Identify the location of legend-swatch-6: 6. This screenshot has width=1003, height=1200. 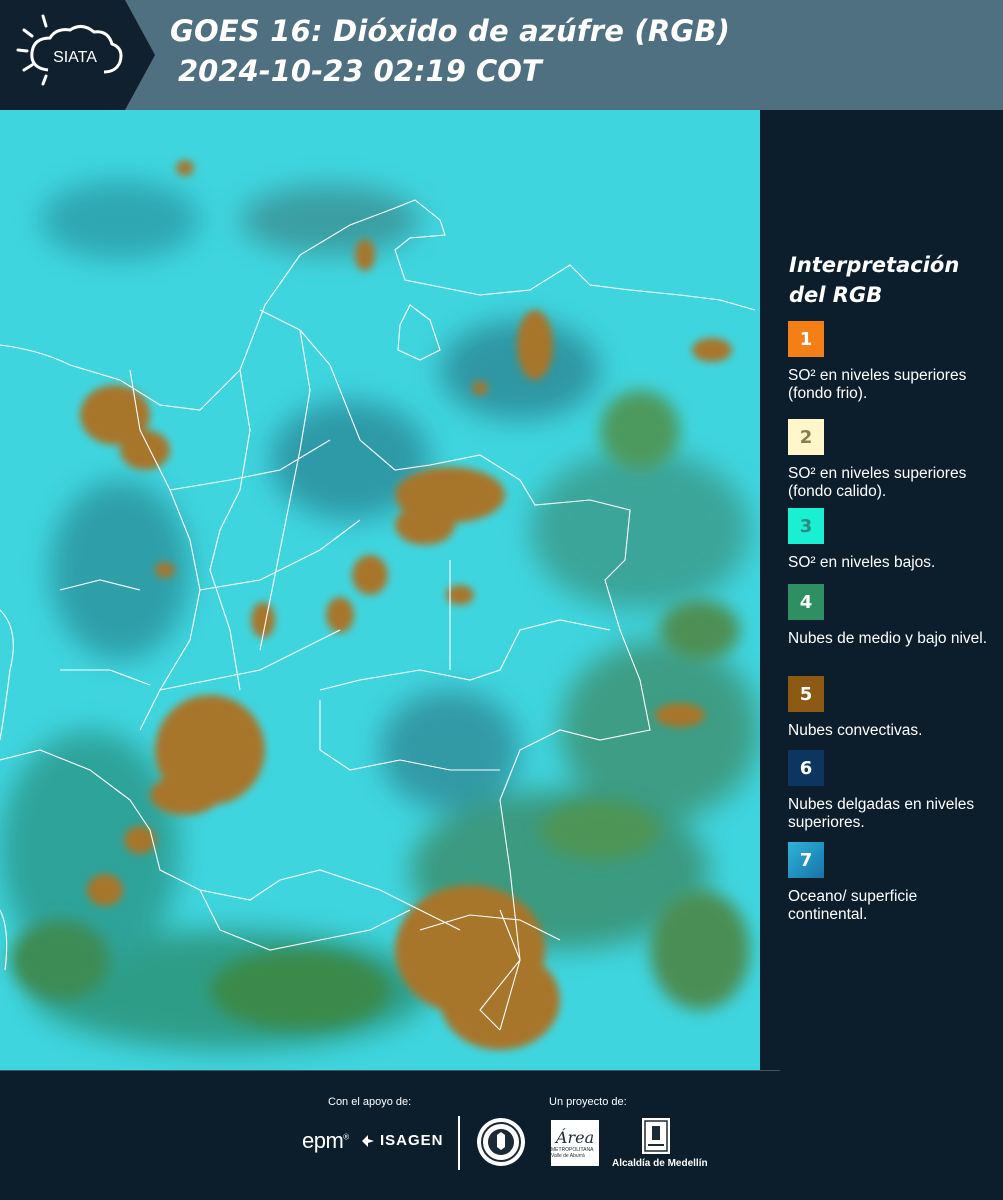
(806, 768).